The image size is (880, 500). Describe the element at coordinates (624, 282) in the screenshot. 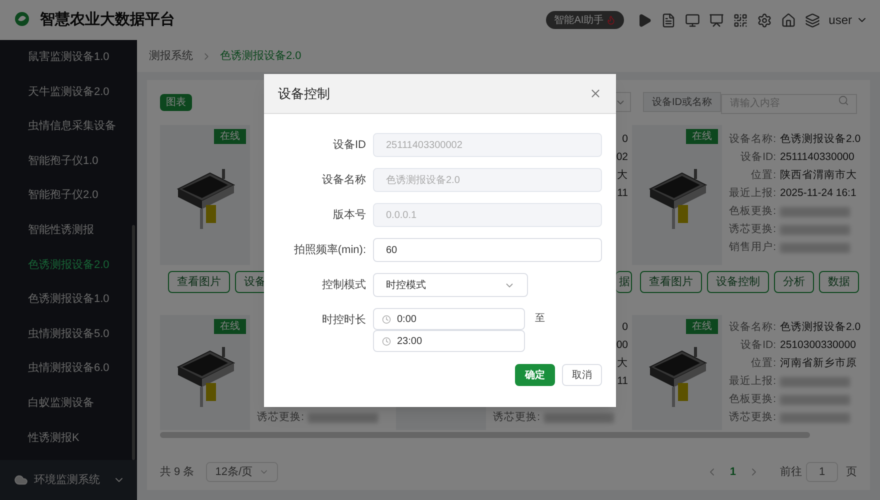

I see `card-action-button: 据` at that location.